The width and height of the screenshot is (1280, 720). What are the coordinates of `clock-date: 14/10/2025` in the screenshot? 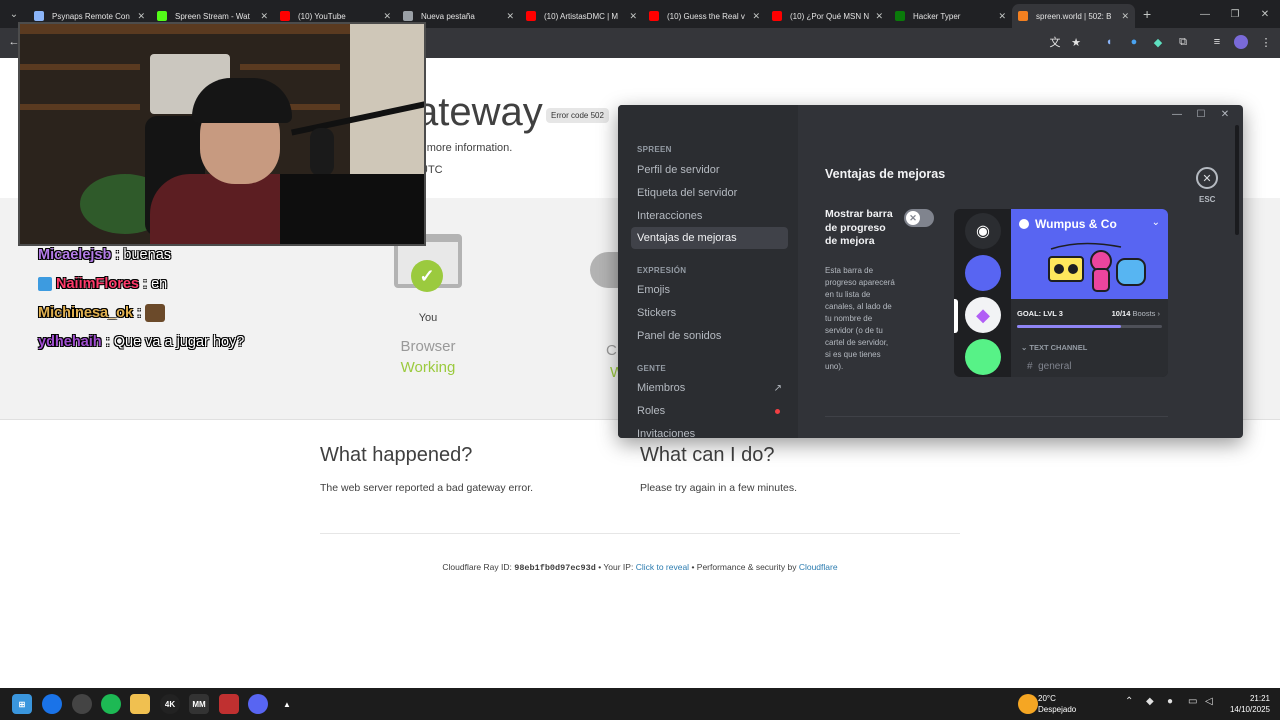 It's located at (1246, 709).